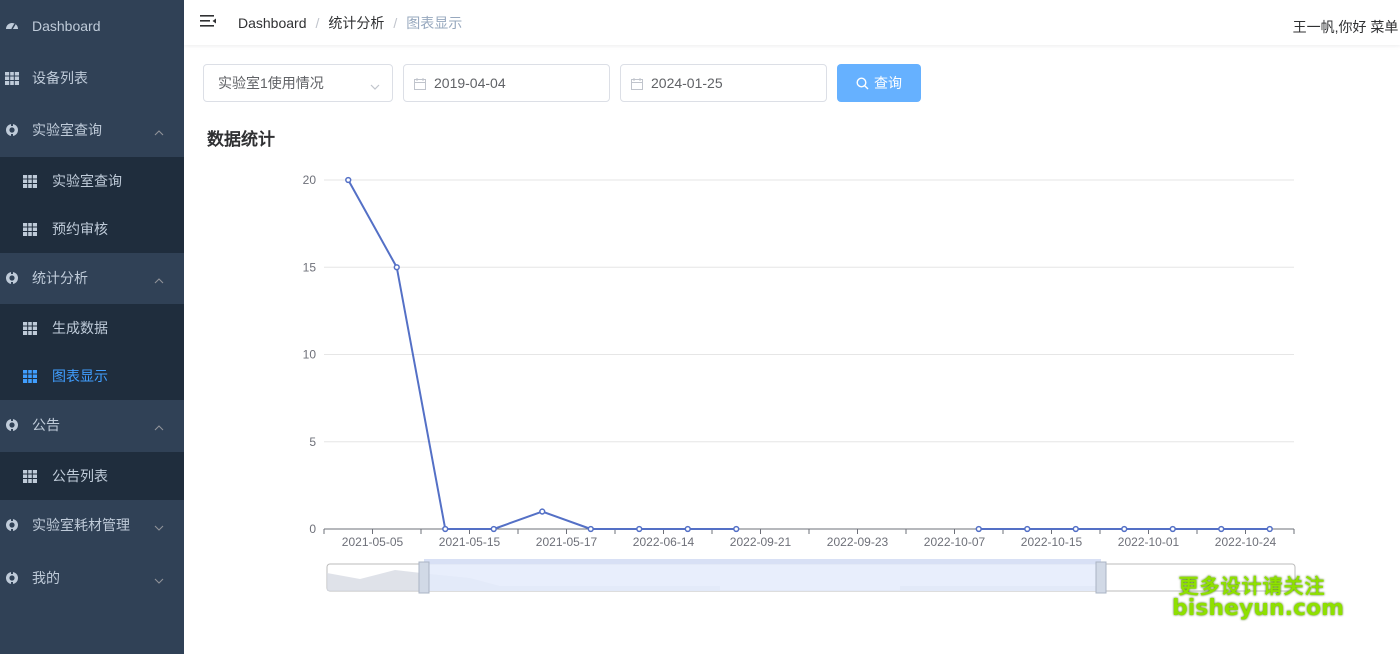  I want to click on y-tick-label: 15, so click(310, 267).